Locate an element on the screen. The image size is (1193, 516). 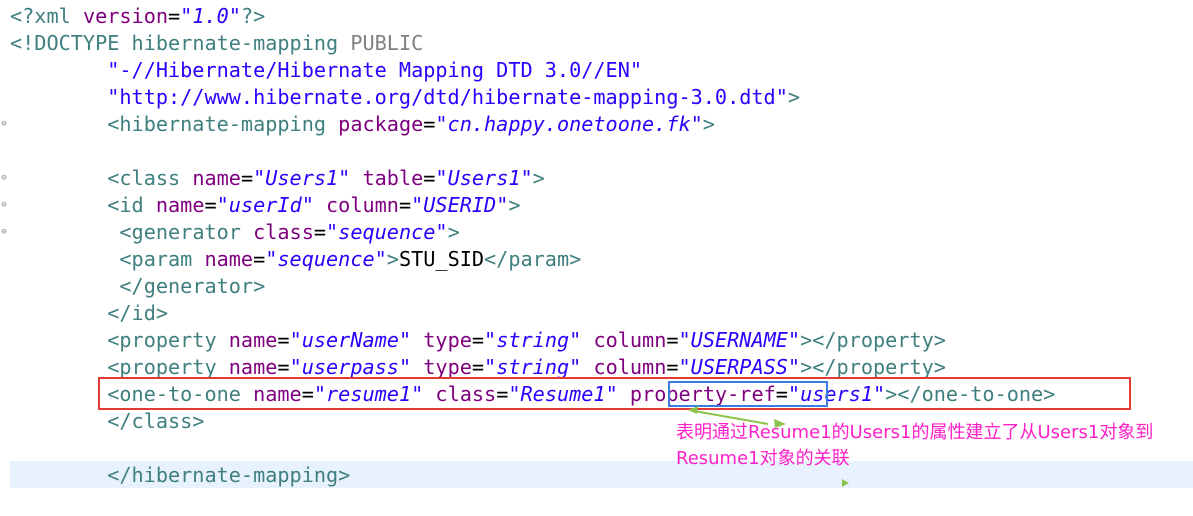
code-token-tag: <param is located at coordinates (162, 259).